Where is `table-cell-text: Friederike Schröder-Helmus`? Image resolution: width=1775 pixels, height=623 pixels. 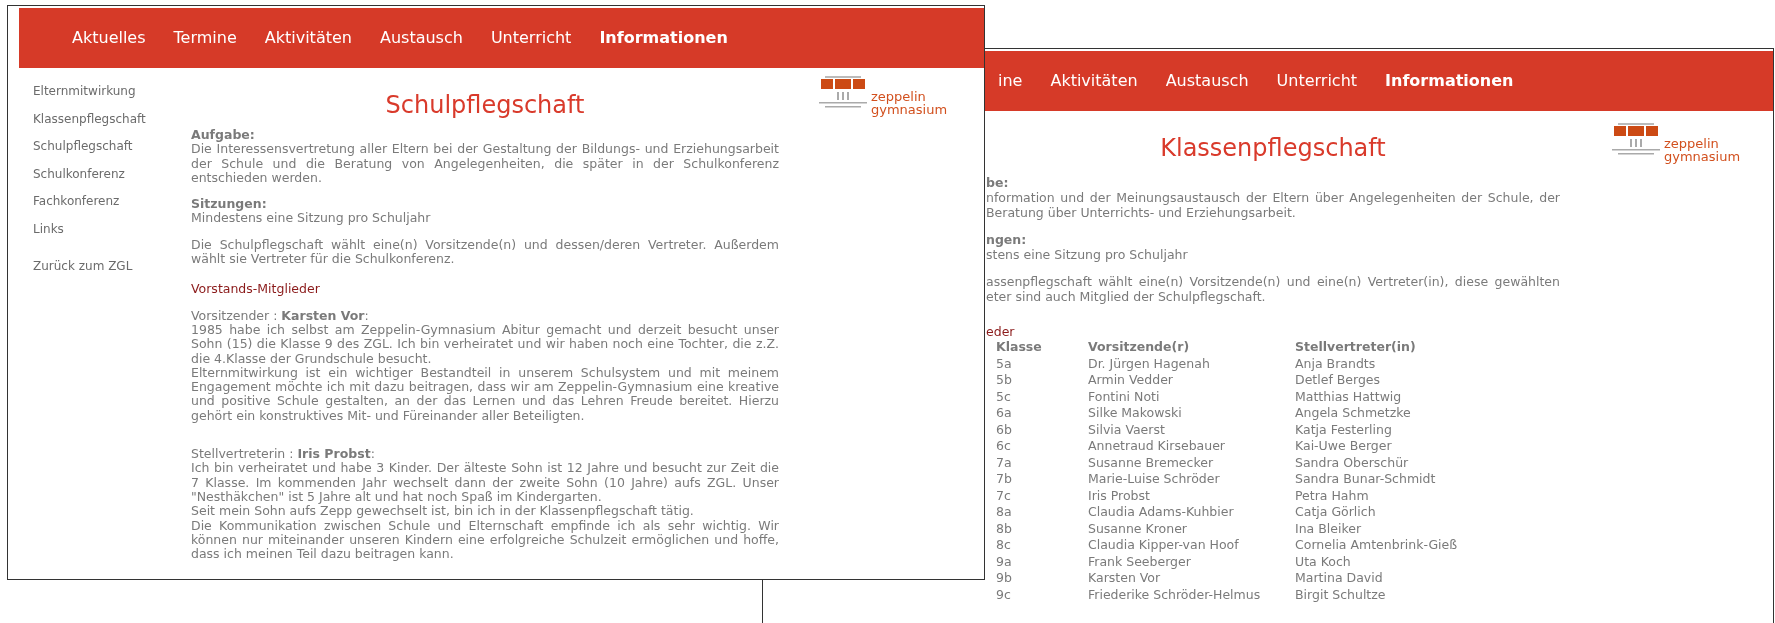 table-cell-text: Friederike Schröder-Helmus is located at coordinates (1175, 594).